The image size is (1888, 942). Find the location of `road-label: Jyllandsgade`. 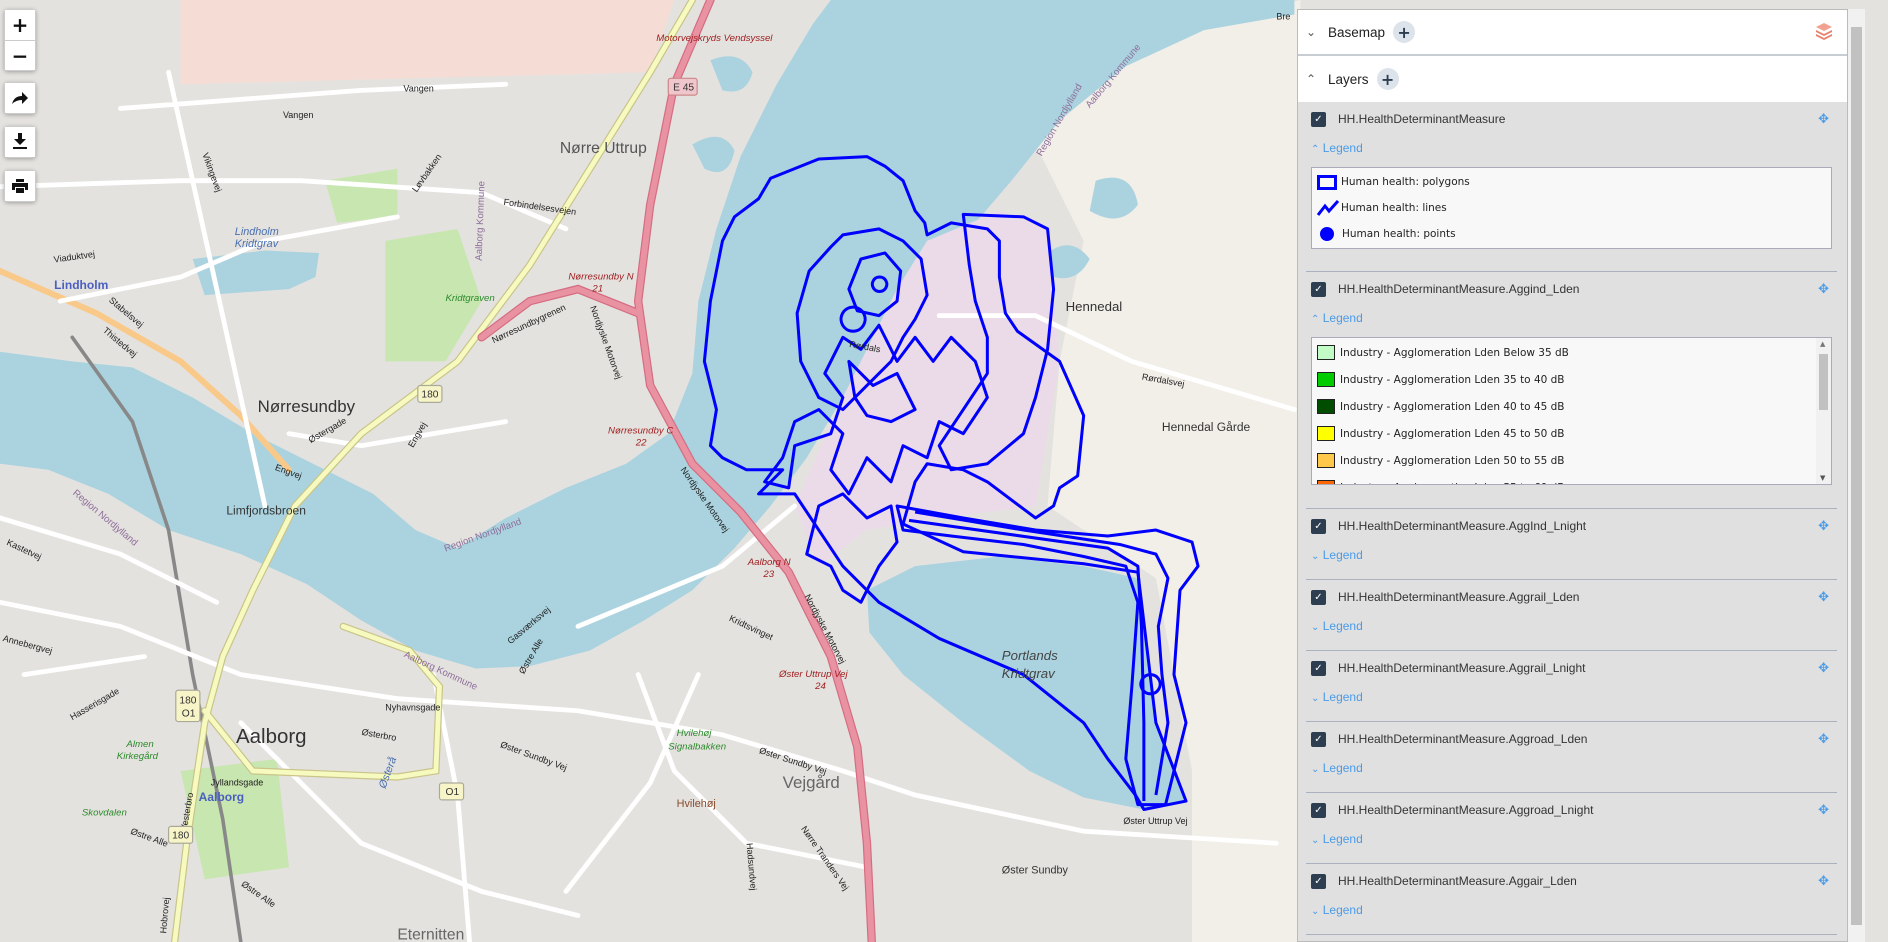

road-label: Jyllandsgade is located at coordinates (237, 782).